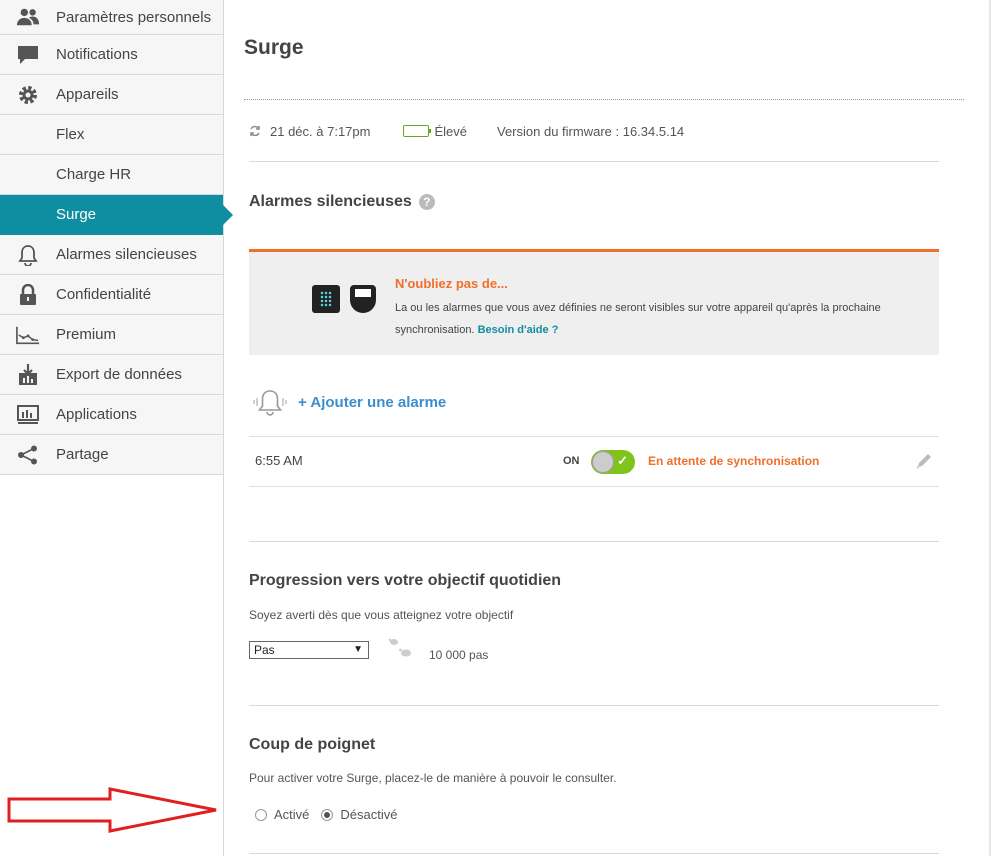 The image size is (991, 856). I want to click on sidebar-item-privacy: Confidentialité, so click(111, 295).